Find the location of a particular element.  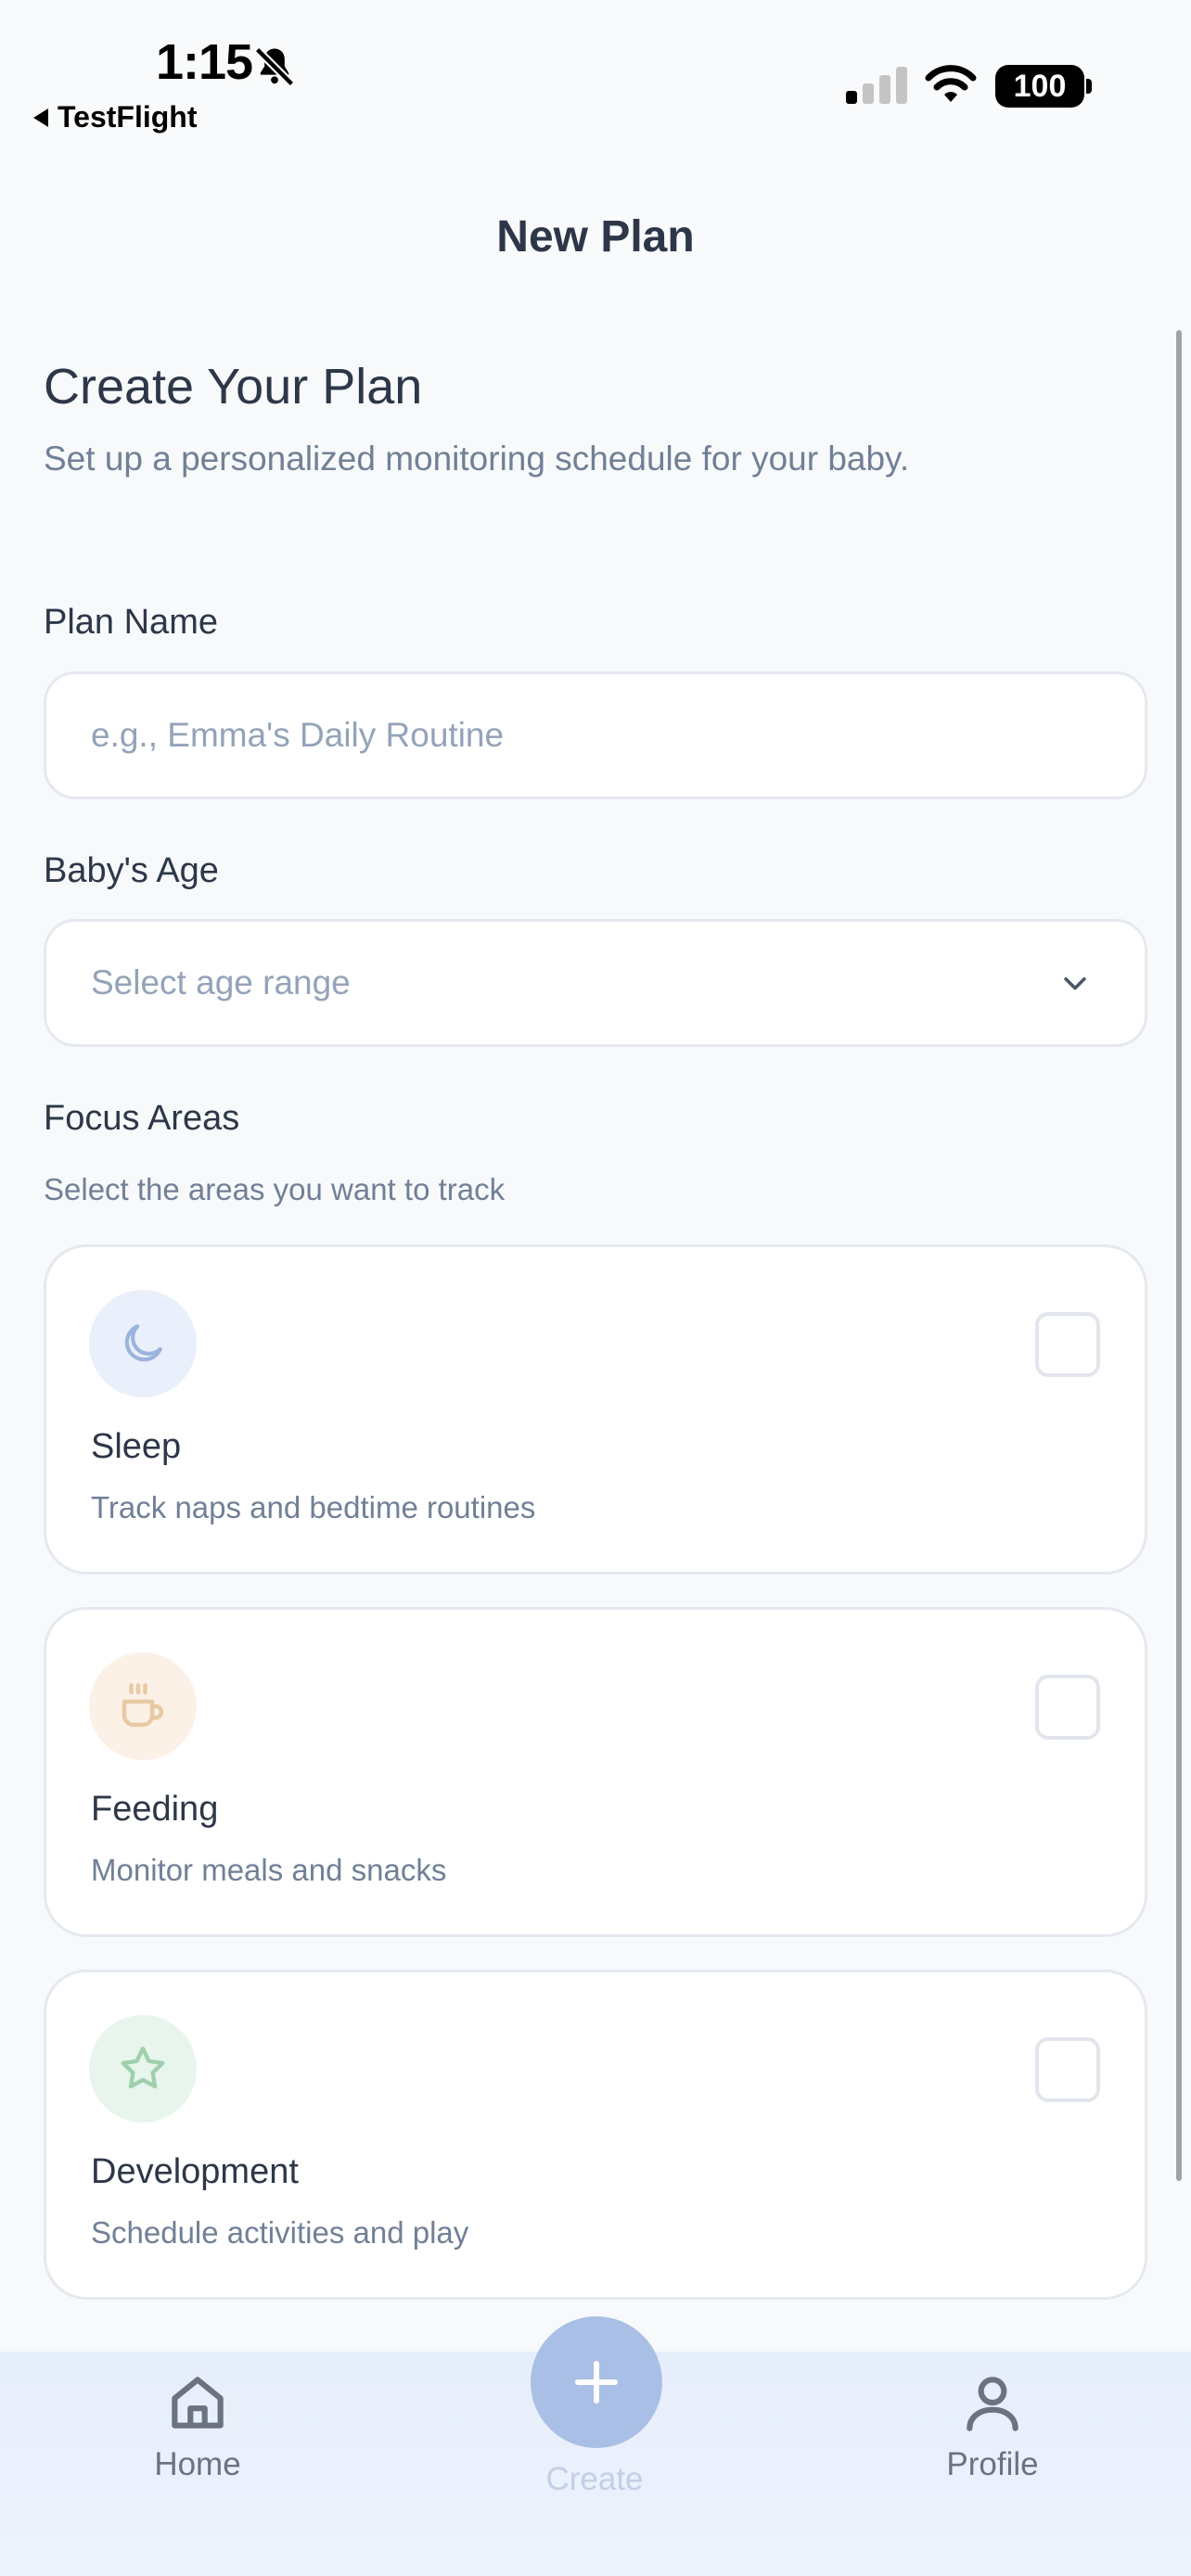

back-app-label: TestFlight is located at coordinates (128, 117).